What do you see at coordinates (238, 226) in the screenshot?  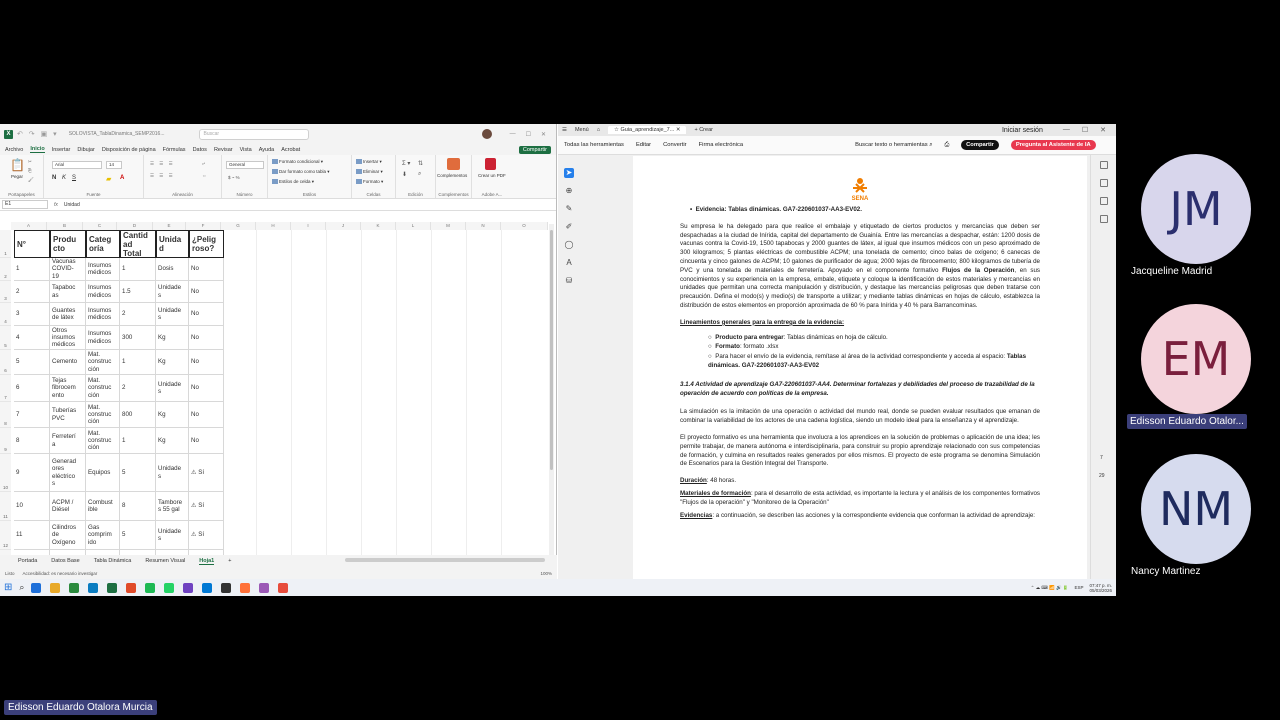 I see `column-header: G` at bounding box center [238, 226].